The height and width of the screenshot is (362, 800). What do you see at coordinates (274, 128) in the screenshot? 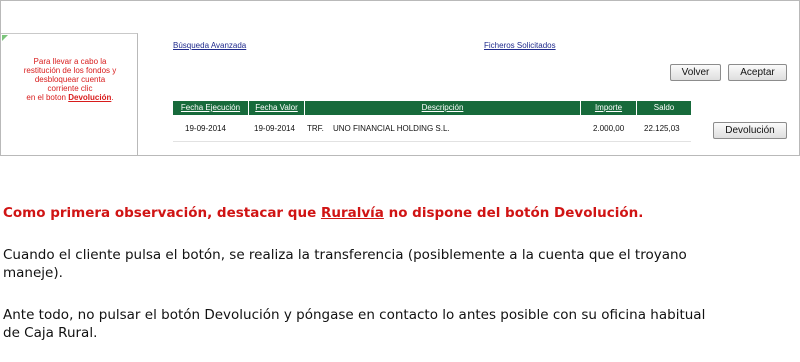
I see `cell-fecha-valor: 19-09-2014` at bounding box center [274, 128].